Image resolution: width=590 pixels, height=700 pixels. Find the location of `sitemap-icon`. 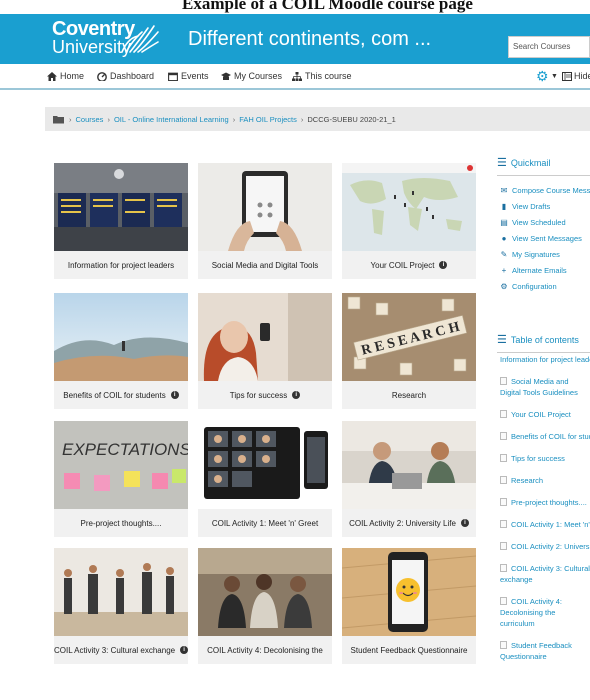

sitemap-icon is located at coordinates (297, 76).